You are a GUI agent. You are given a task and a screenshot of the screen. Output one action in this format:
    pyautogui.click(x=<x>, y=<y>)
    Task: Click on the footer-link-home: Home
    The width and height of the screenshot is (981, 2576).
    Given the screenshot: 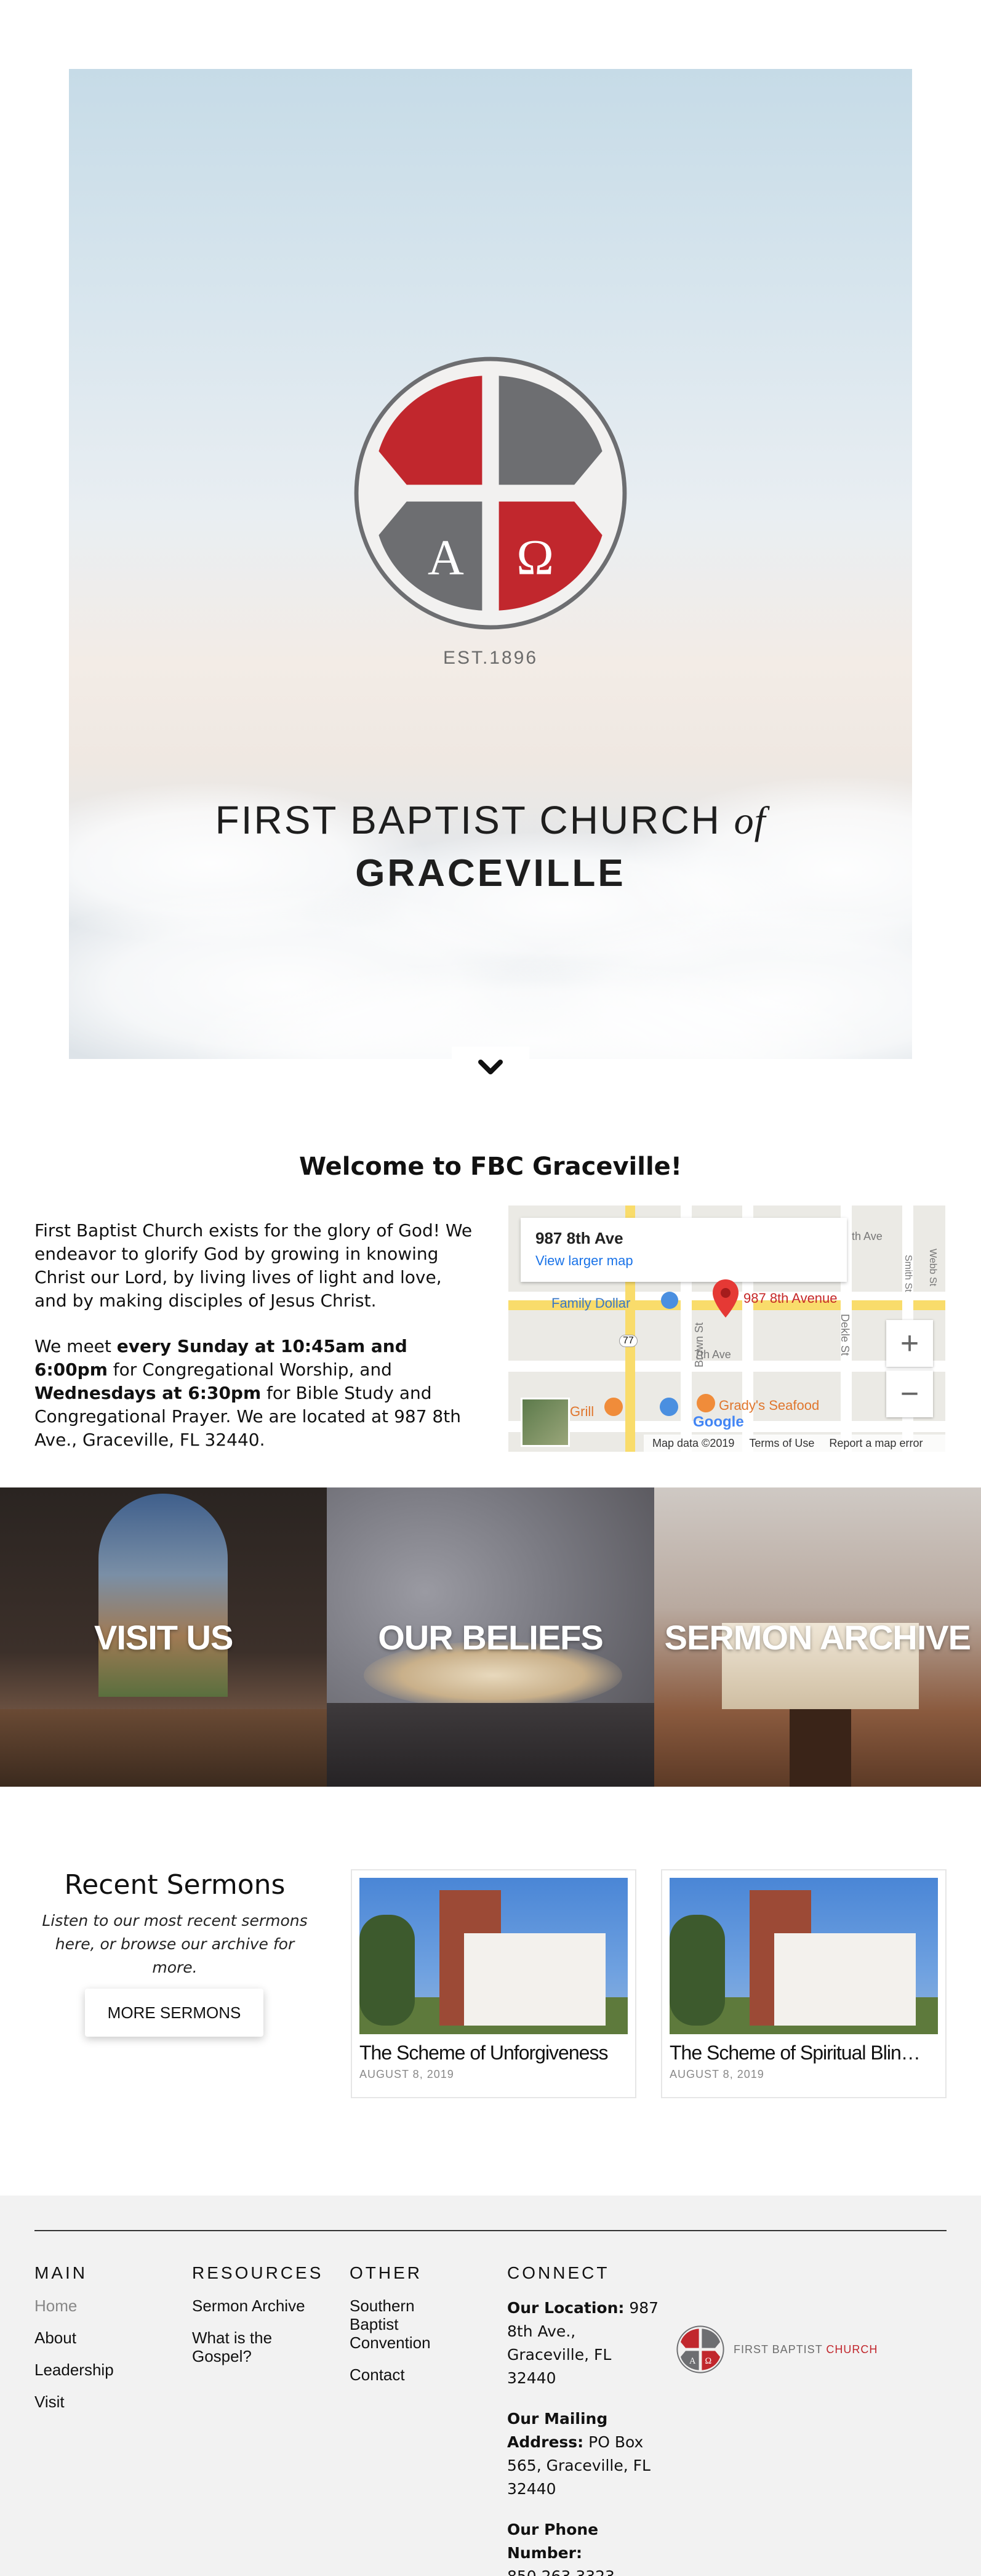 What is the action you would take?
    pyautogui.click(x=102, y=2305)
    